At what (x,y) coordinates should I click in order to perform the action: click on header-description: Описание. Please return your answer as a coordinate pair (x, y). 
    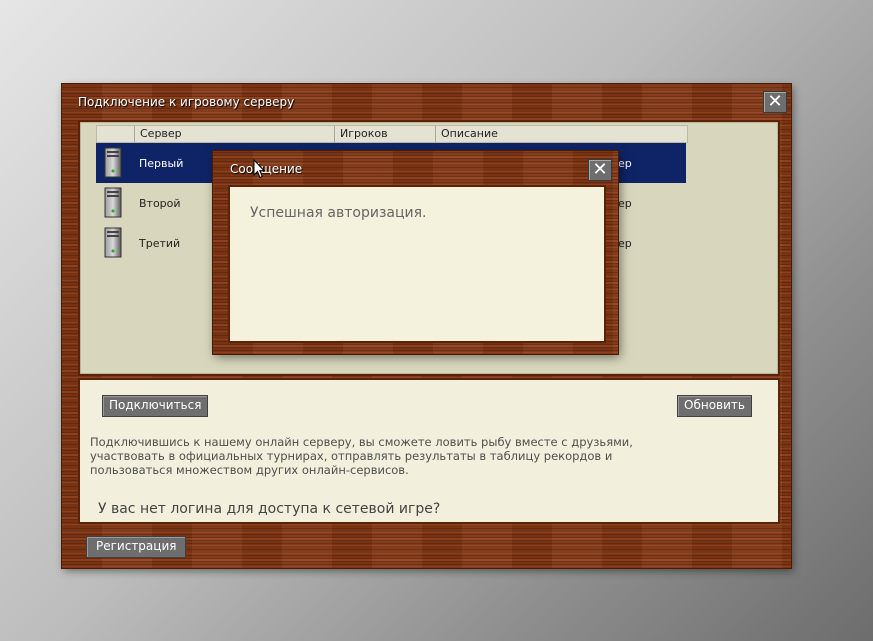
    Looking at the image, I should click on (561, 134).